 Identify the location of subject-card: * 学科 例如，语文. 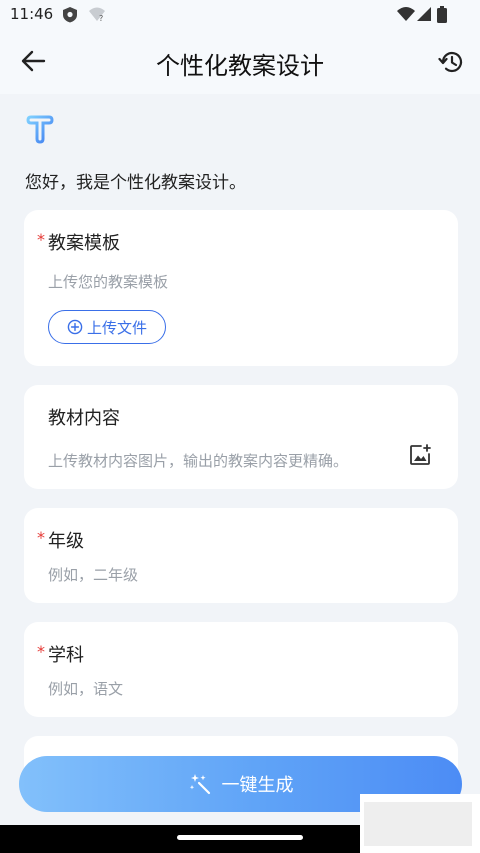
(241, 669).